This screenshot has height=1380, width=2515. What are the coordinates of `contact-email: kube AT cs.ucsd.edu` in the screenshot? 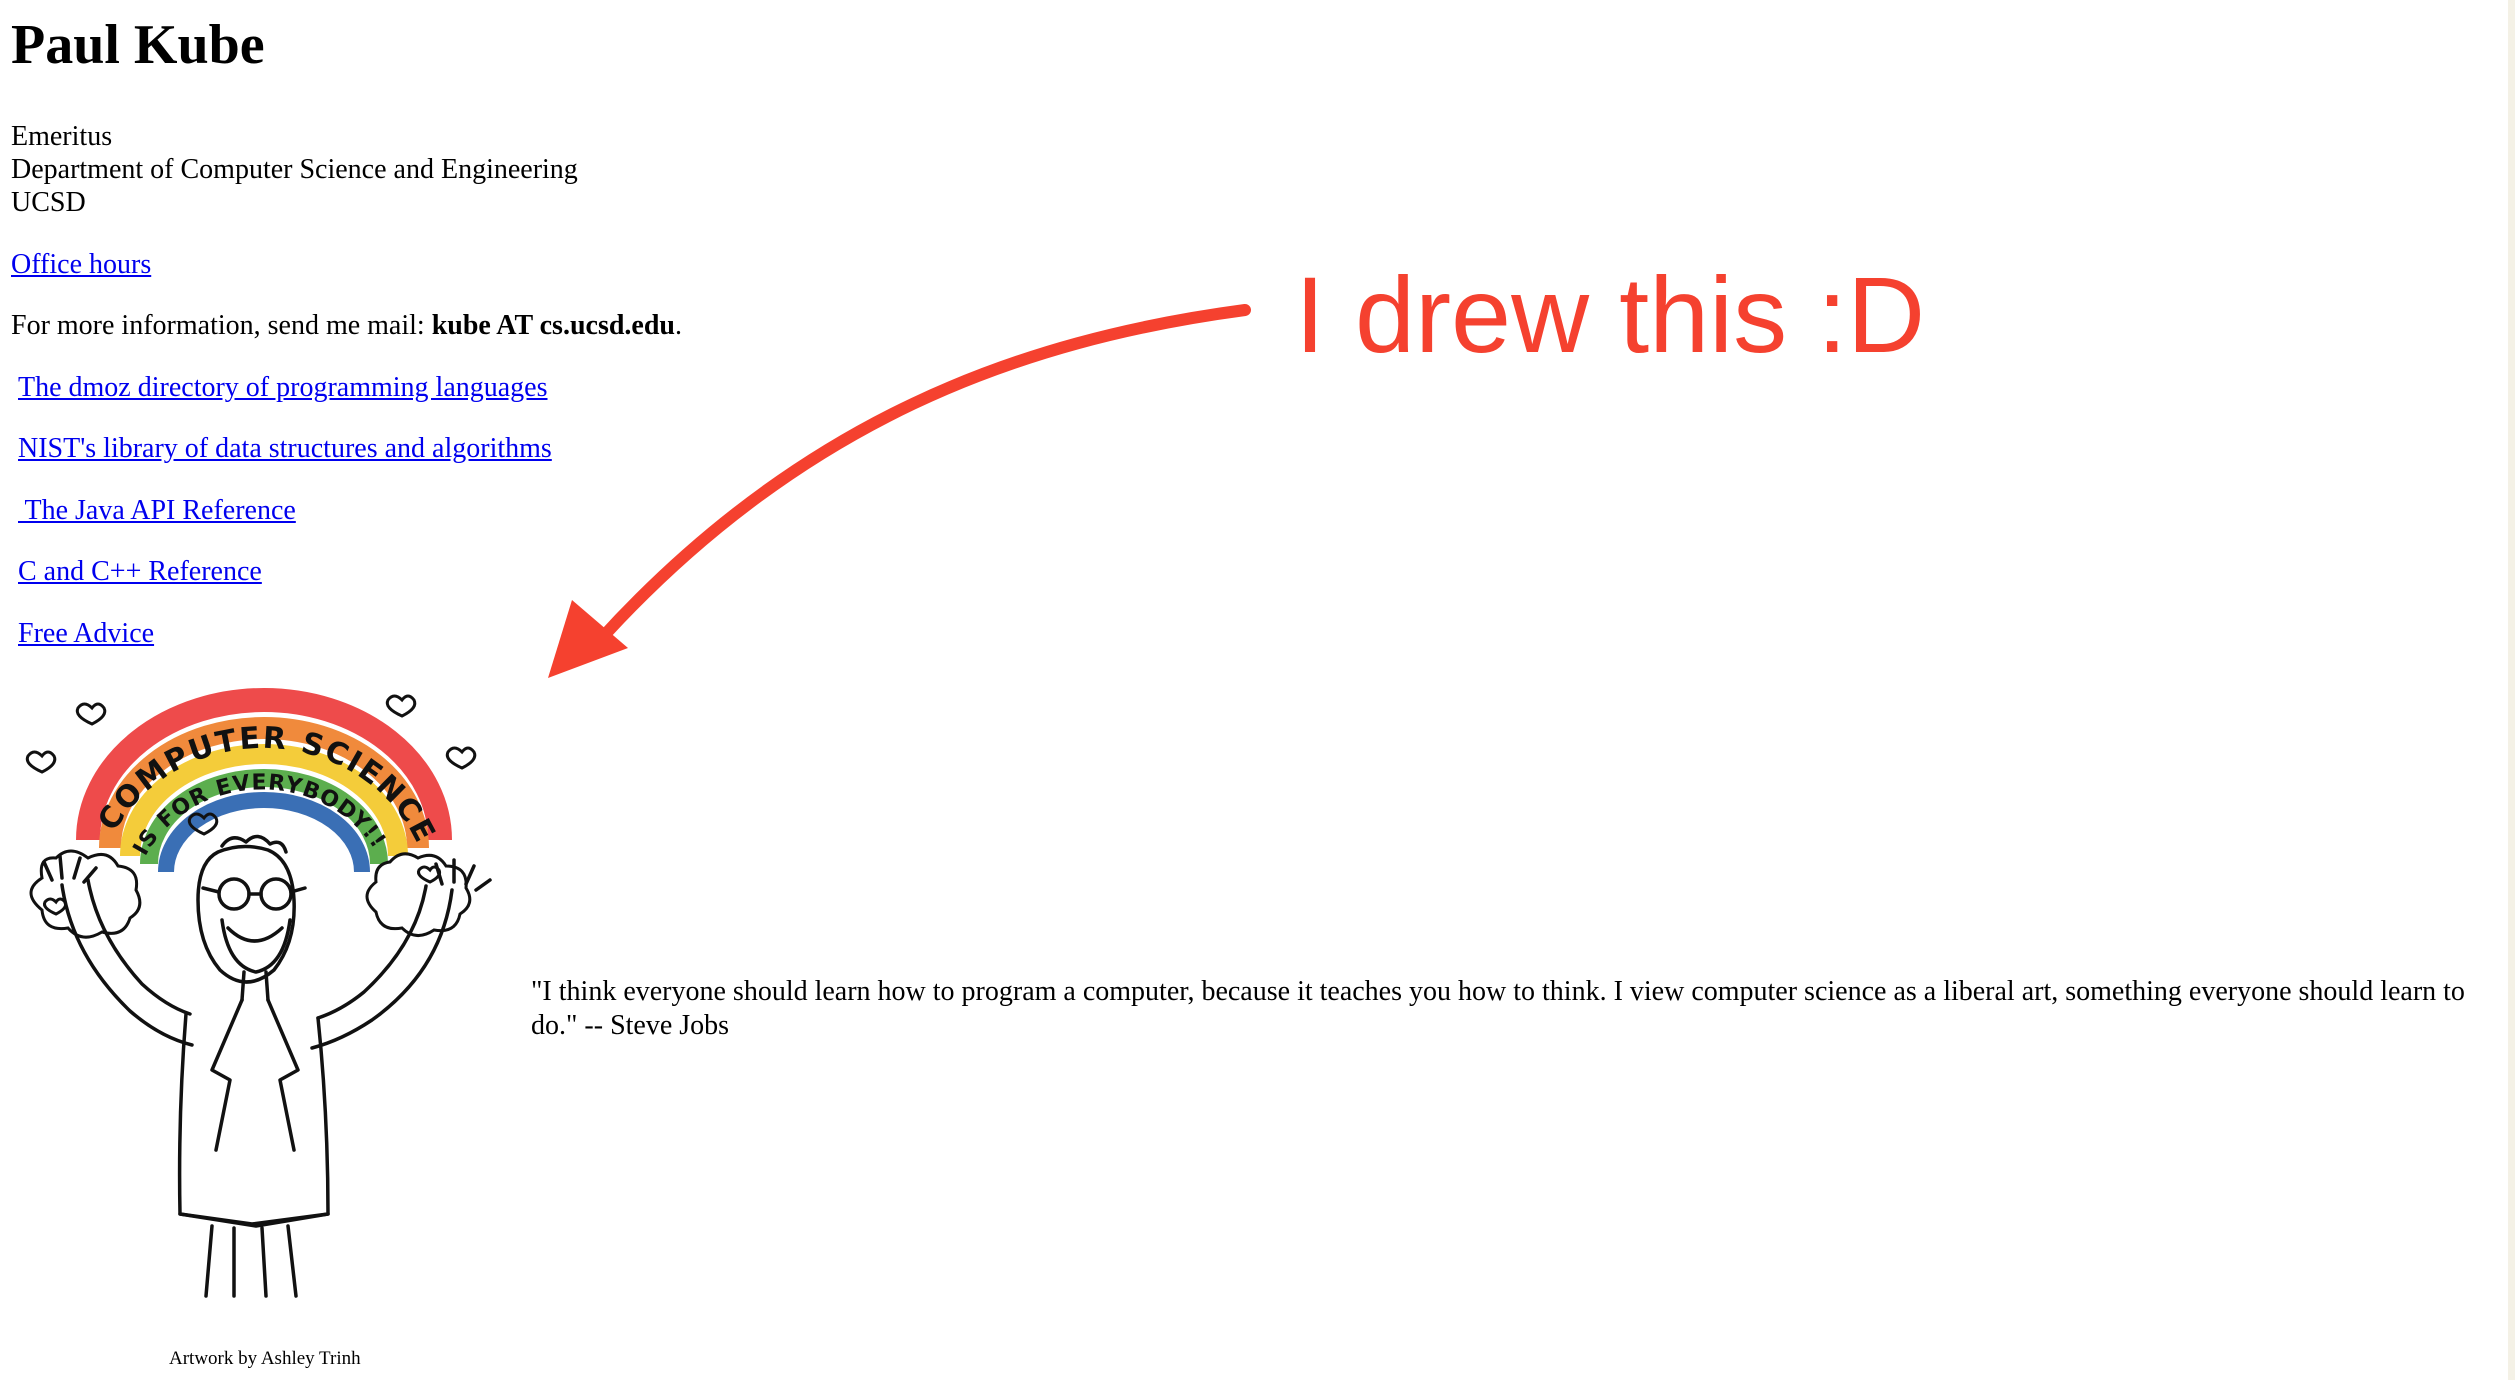 It's located at (553, 325).